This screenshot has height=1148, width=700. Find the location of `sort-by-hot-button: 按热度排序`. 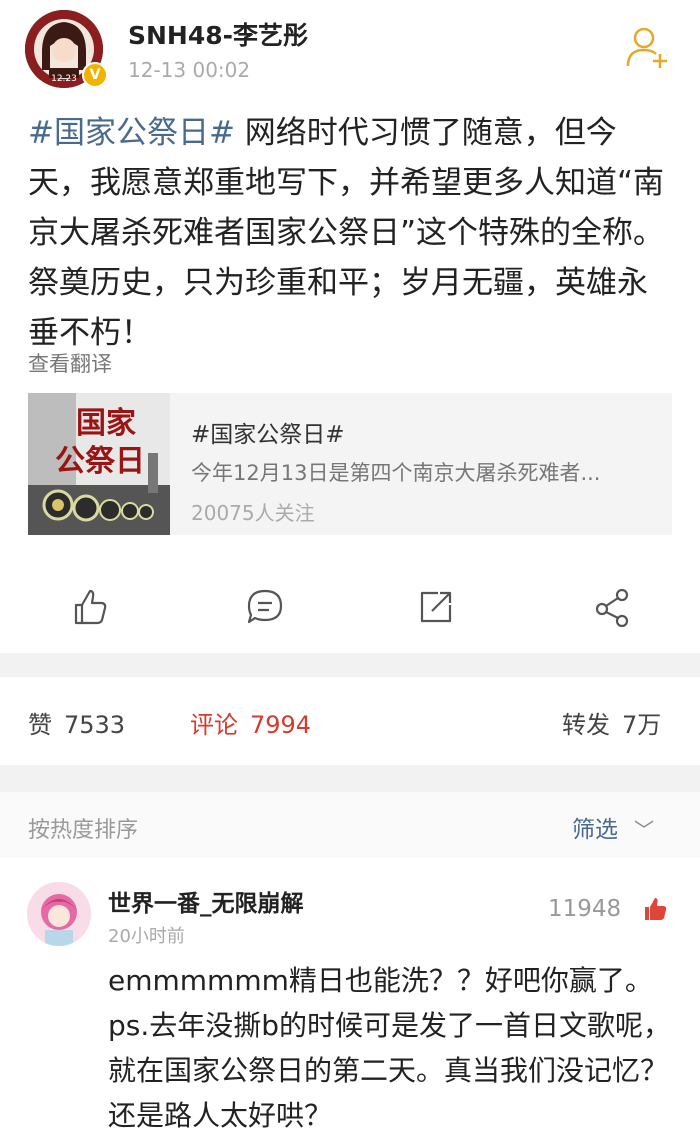

sort-by-hot-button: 按热度排序 is located at coordinates (83, 828).